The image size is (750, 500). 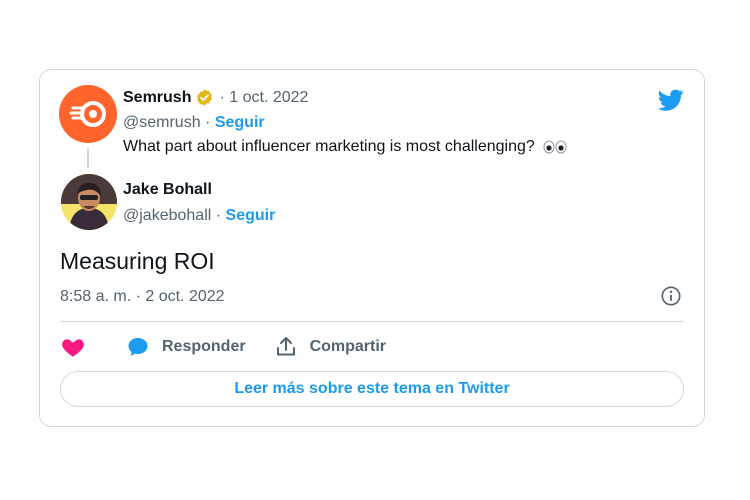 I want to click on semrush-logo, so click(x=88, y=114).